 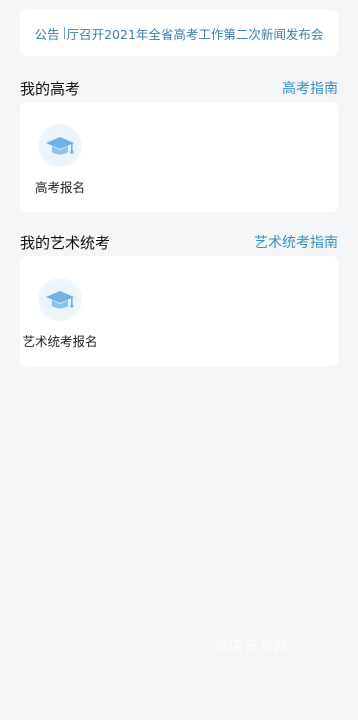 I want to click on art-exam-guide-link: 艺术统考指南, so click(x=296, y=242).